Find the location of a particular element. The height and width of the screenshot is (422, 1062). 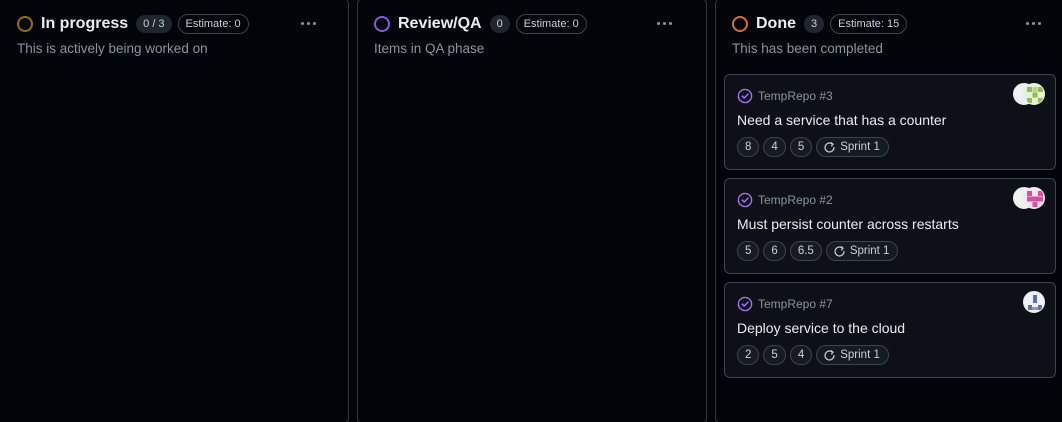

column-header: Done 3 Estimate: 15 is located at coordinates (889, 24).